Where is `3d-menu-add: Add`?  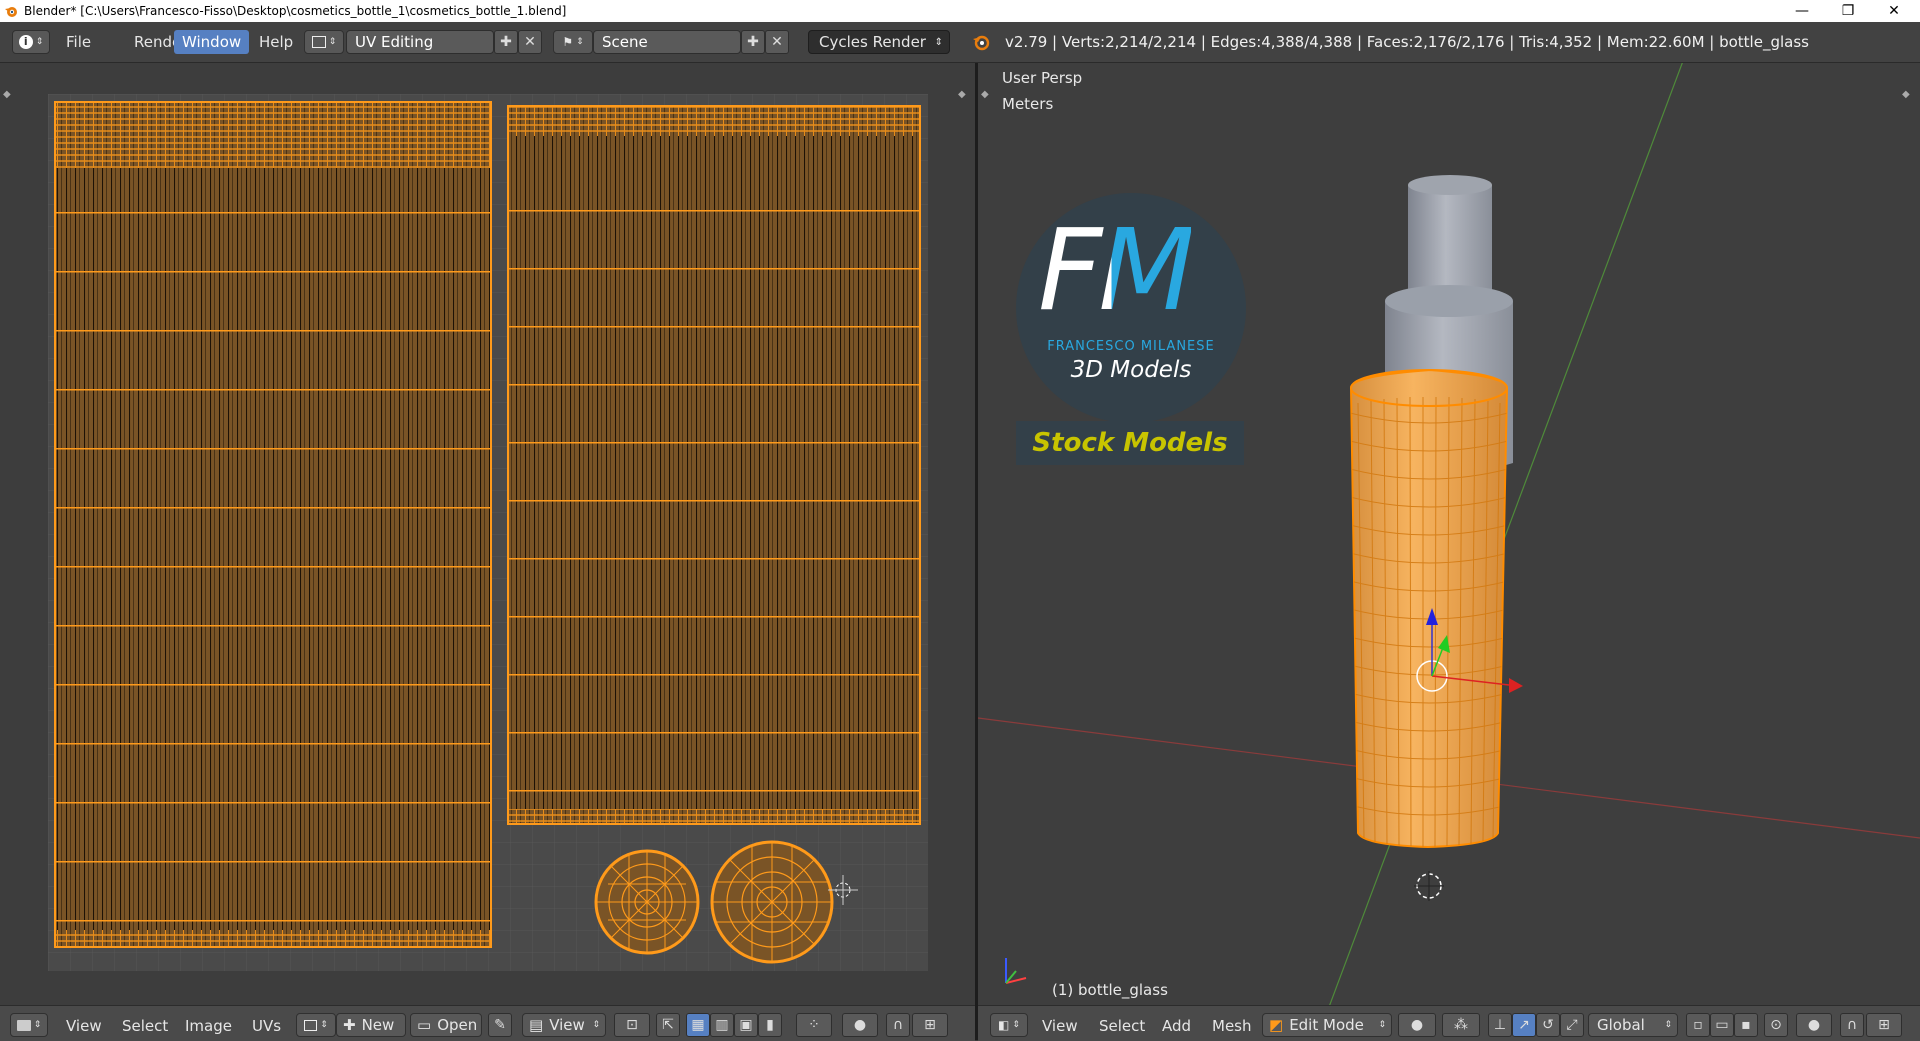 3d-menu-add: Add is located at coordinates (1176, 1026).